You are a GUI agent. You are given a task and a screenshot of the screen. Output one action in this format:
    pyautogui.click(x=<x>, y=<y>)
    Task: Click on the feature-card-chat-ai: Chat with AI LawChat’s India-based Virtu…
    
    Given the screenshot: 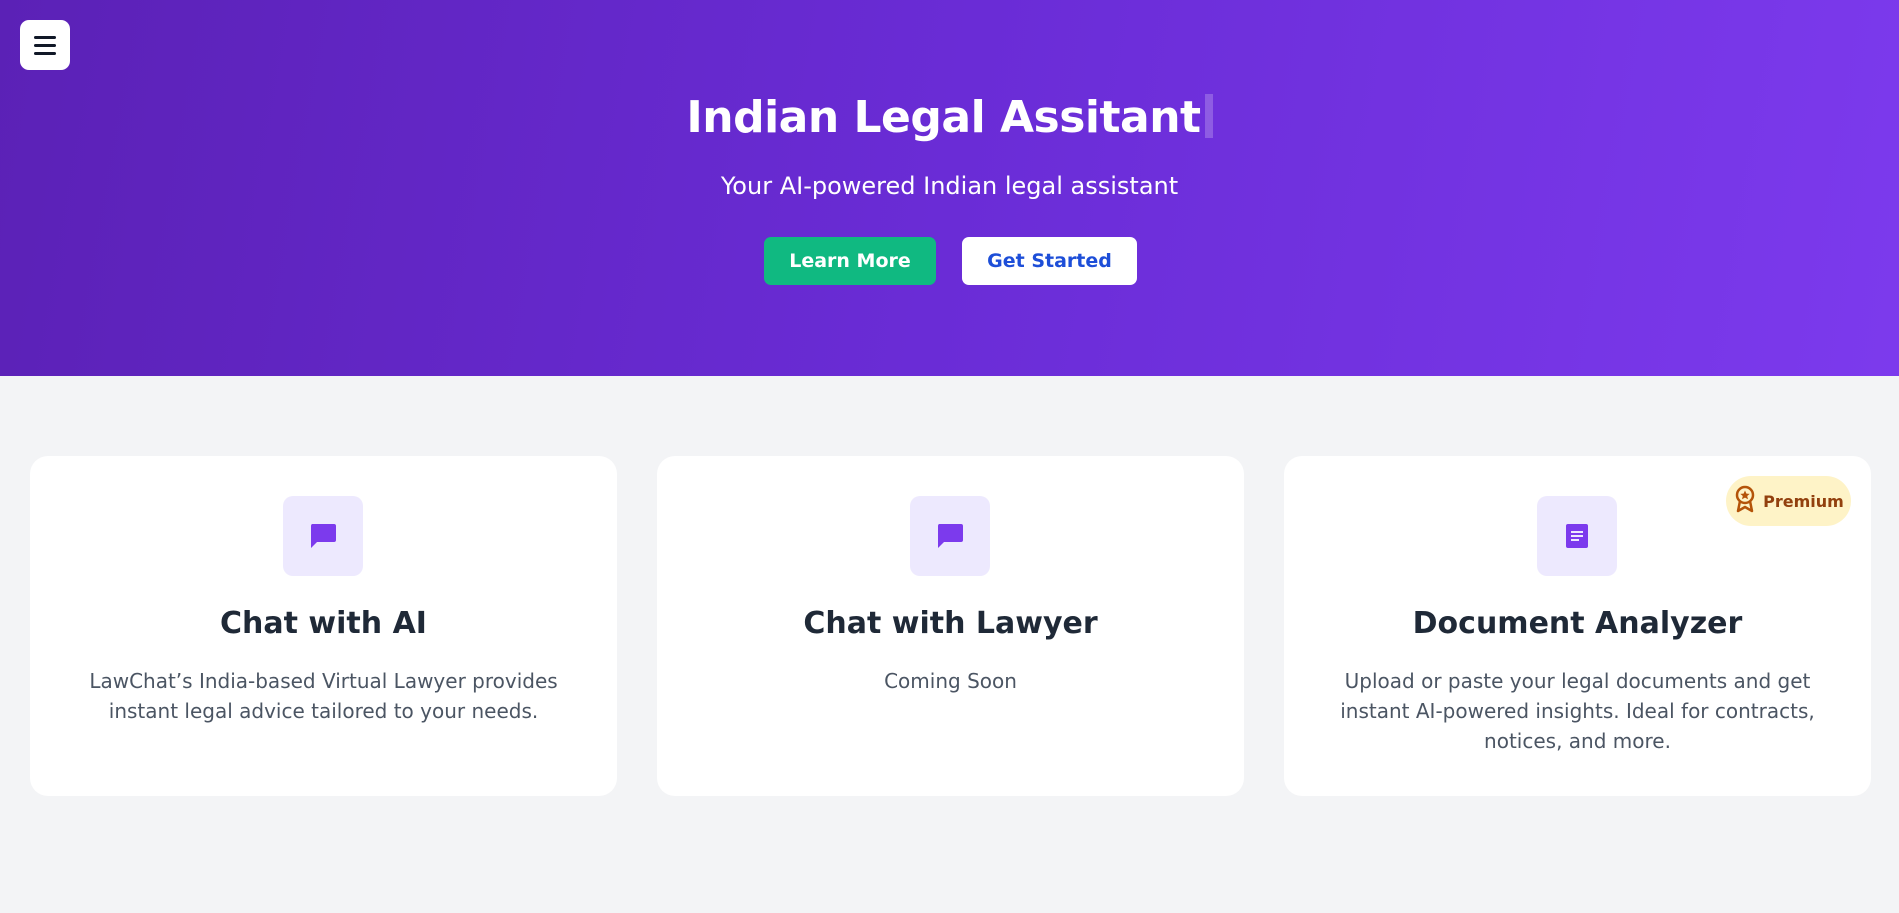 What is the action you would take?
    pyautogui.click(x=323, y=626)
    